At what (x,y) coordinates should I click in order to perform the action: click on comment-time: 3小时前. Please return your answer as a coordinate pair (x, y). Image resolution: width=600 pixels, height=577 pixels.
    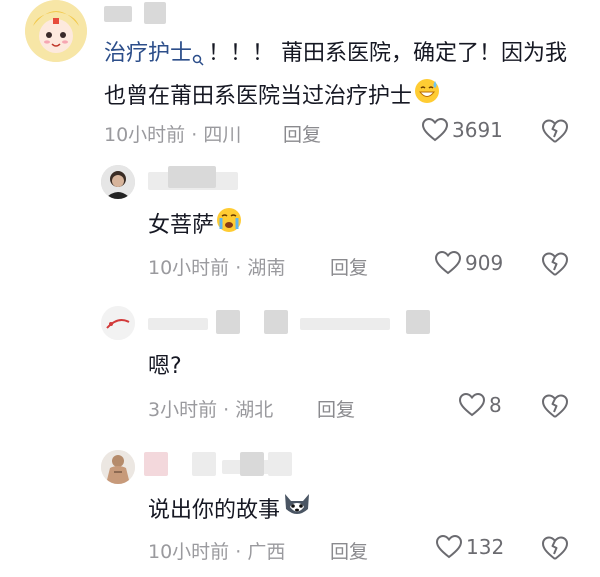
    Looking at the image, I should click on (183, 410).